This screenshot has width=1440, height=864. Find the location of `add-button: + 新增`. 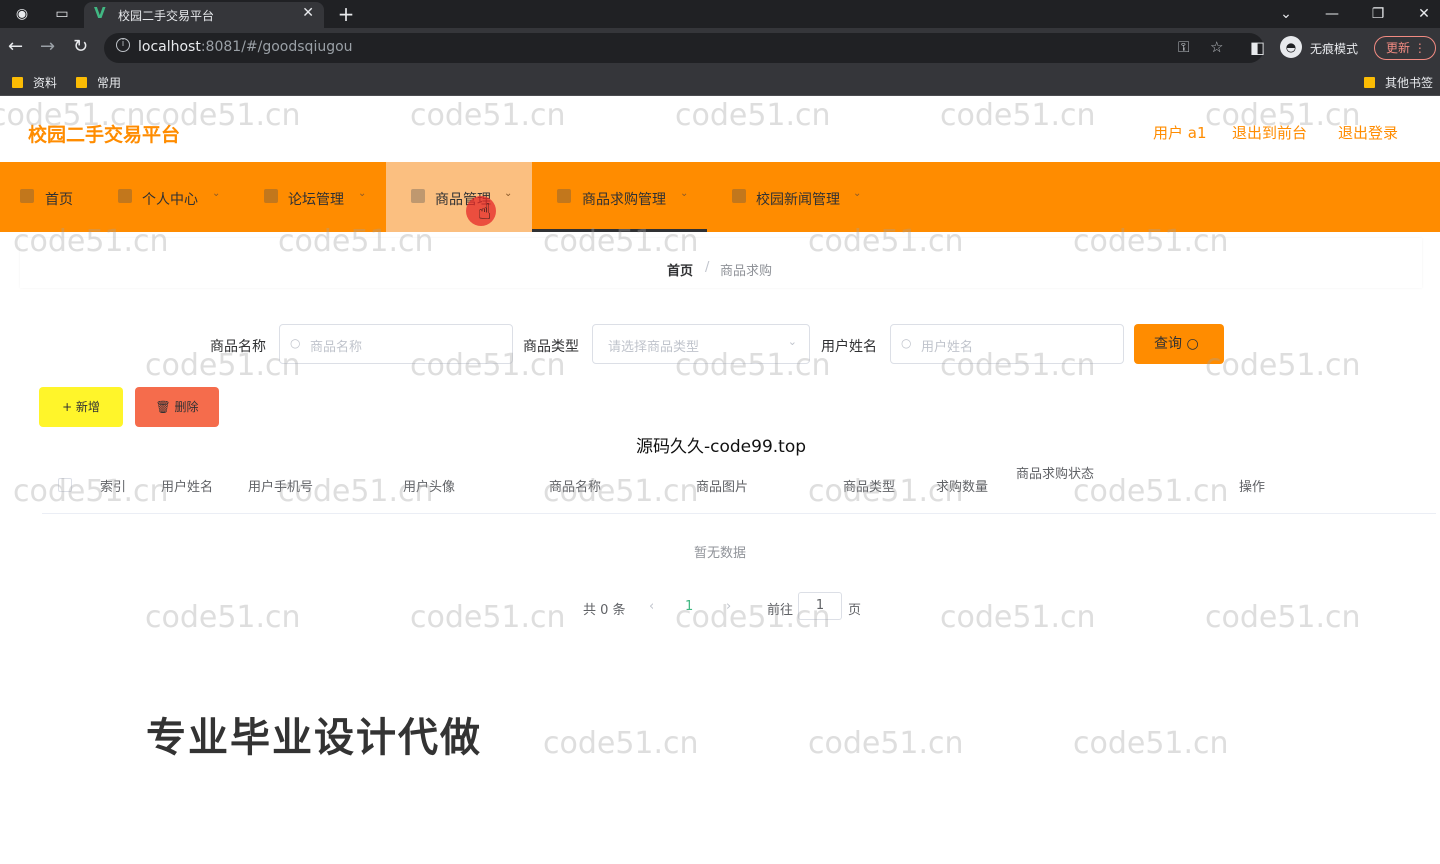

add-button: + 新增 is located at coordinates (81, 407).